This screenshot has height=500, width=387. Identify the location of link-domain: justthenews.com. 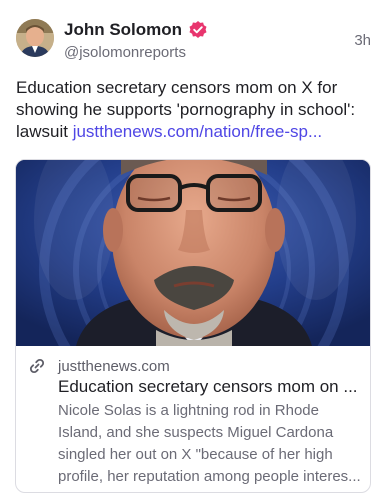
(114, 366).